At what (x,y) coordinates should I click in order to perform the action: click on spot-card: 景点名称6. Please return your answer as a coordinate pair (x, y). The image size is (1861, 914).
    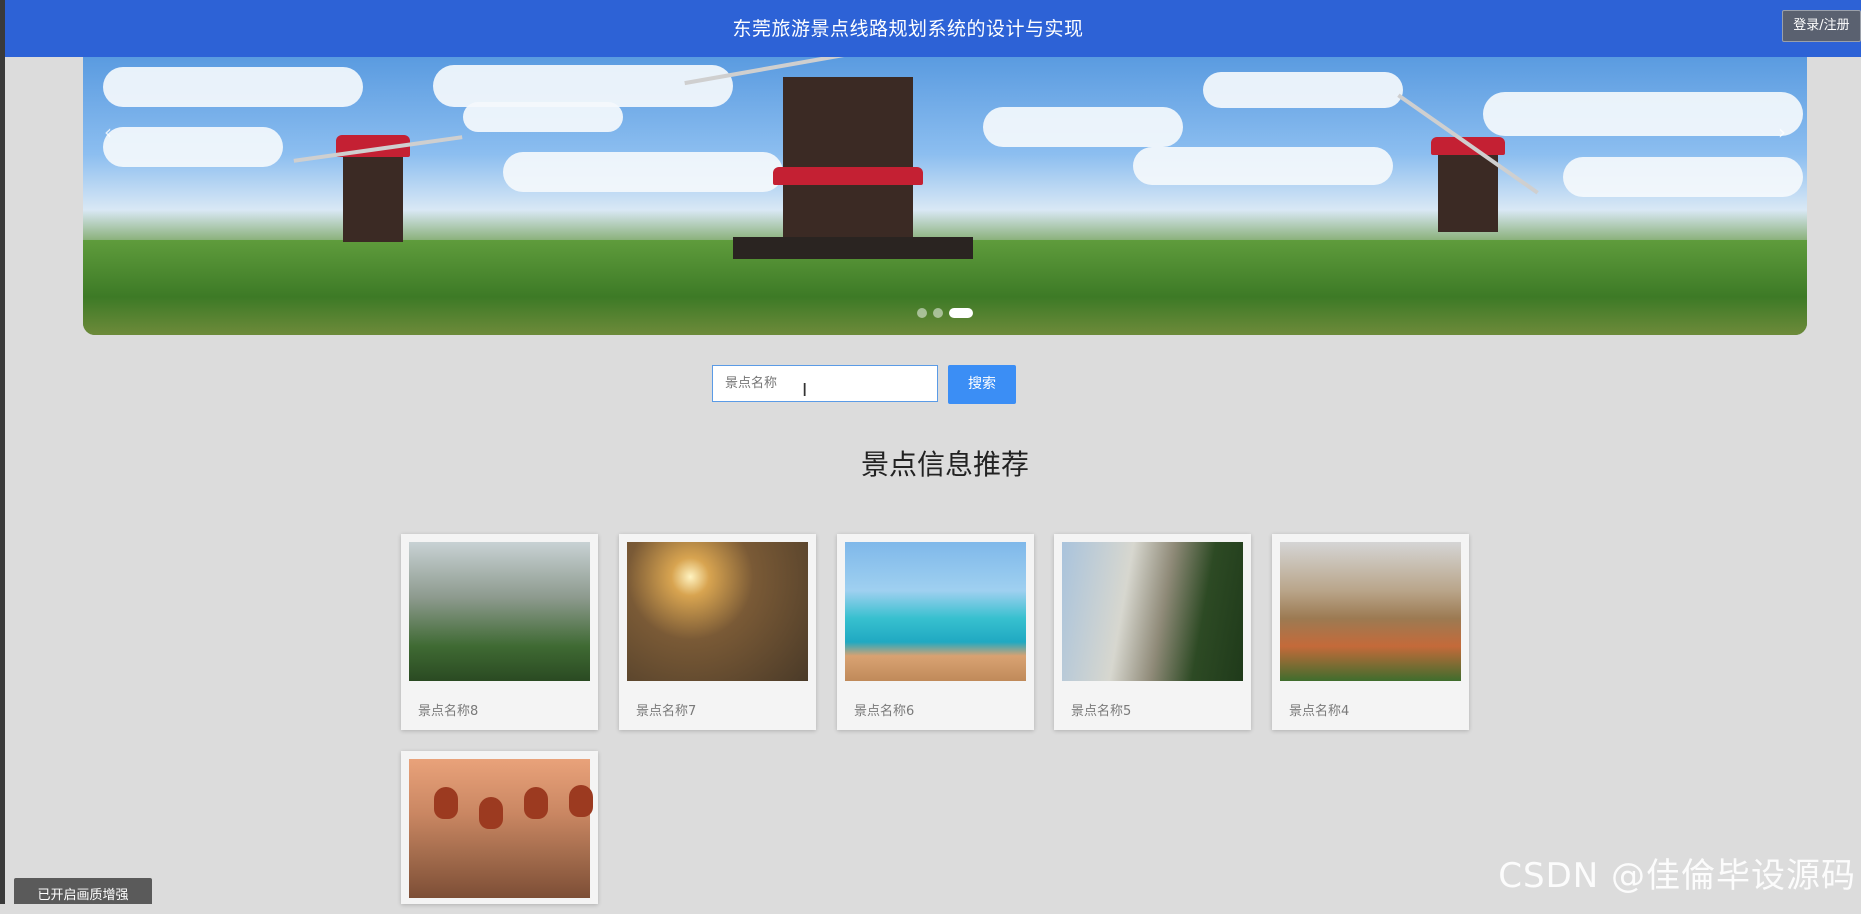
    Looking at the image, I should click on (935, 632).